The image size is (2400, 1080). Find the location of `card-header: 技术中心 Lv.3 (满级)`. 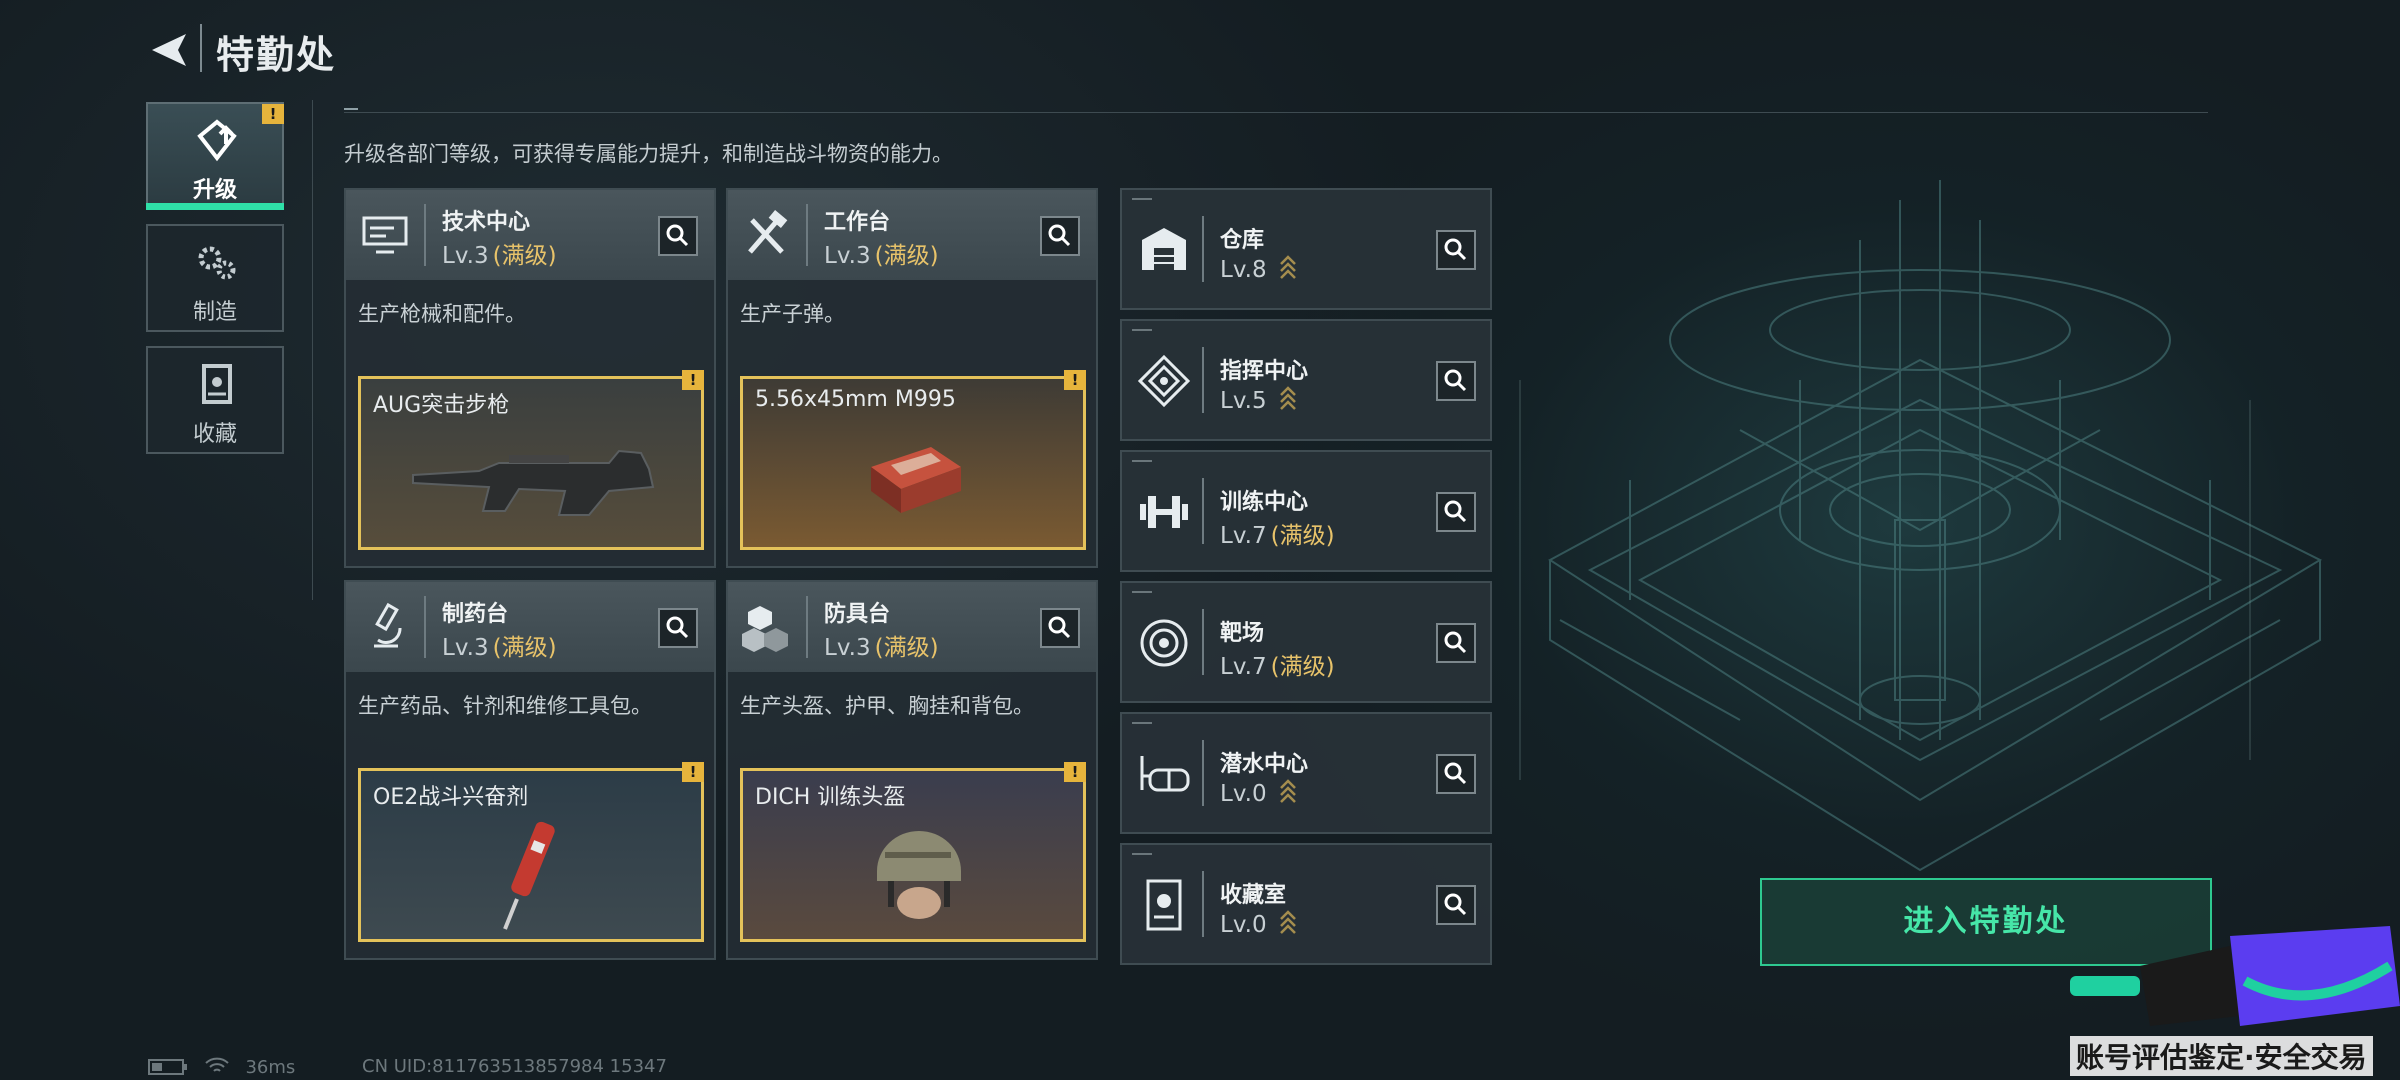

card-header: 技术中心 Lv.3 (满级) is located at coordinates (530, 235).